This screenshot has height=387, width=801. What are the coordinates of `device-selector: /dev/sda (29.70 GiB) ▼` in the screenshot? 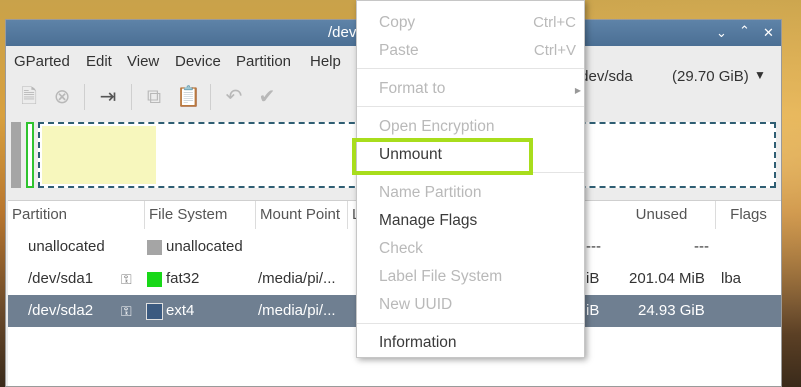 It's located at (673, 77).